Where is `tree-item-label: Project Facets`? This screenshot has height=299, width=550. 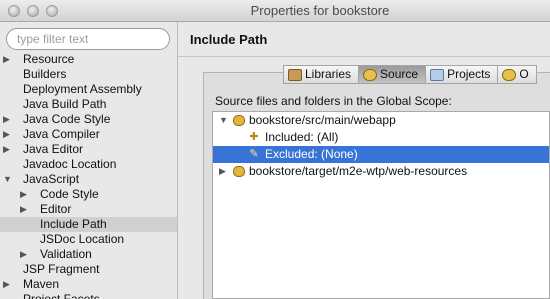
tree-item-label: Project Facets is located at coordinates (61, 295).